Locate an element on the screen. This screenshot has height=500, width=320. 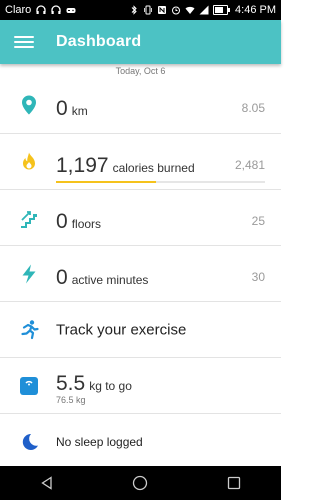
stairs-icon is located at coordinates (29, 218).